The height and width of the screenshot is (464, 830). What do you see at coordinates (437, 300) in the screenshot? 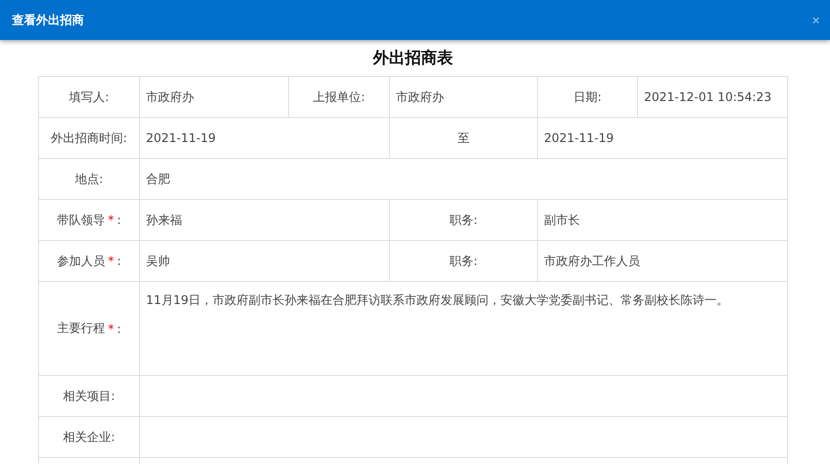
I see `field-value: 11月19日，市政府副市长孙来福在合肥拜访联系市政府发展顾问，安徽大学党委副书记、常务副校长陈诗一。` at bounding box center [437, 300].